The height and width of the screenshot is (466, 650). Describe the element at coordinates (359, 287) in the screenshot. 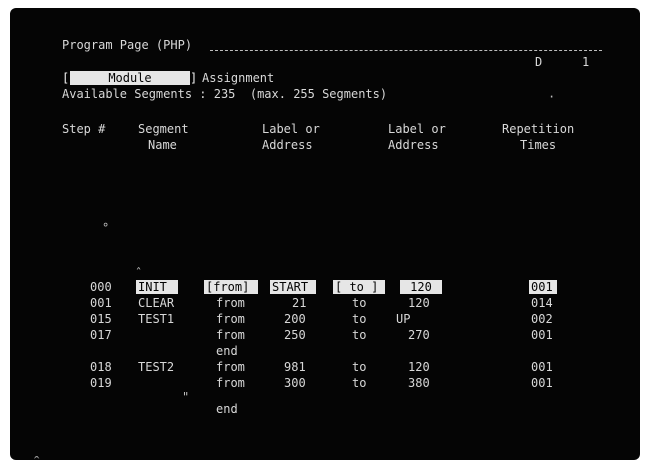

I see `to-field: [ to ]` at that location.